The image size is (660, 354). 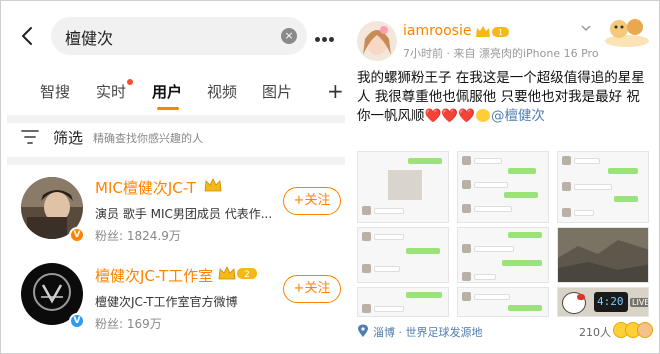 I want to click on crying-face-icon, so click(x=482, y=115).